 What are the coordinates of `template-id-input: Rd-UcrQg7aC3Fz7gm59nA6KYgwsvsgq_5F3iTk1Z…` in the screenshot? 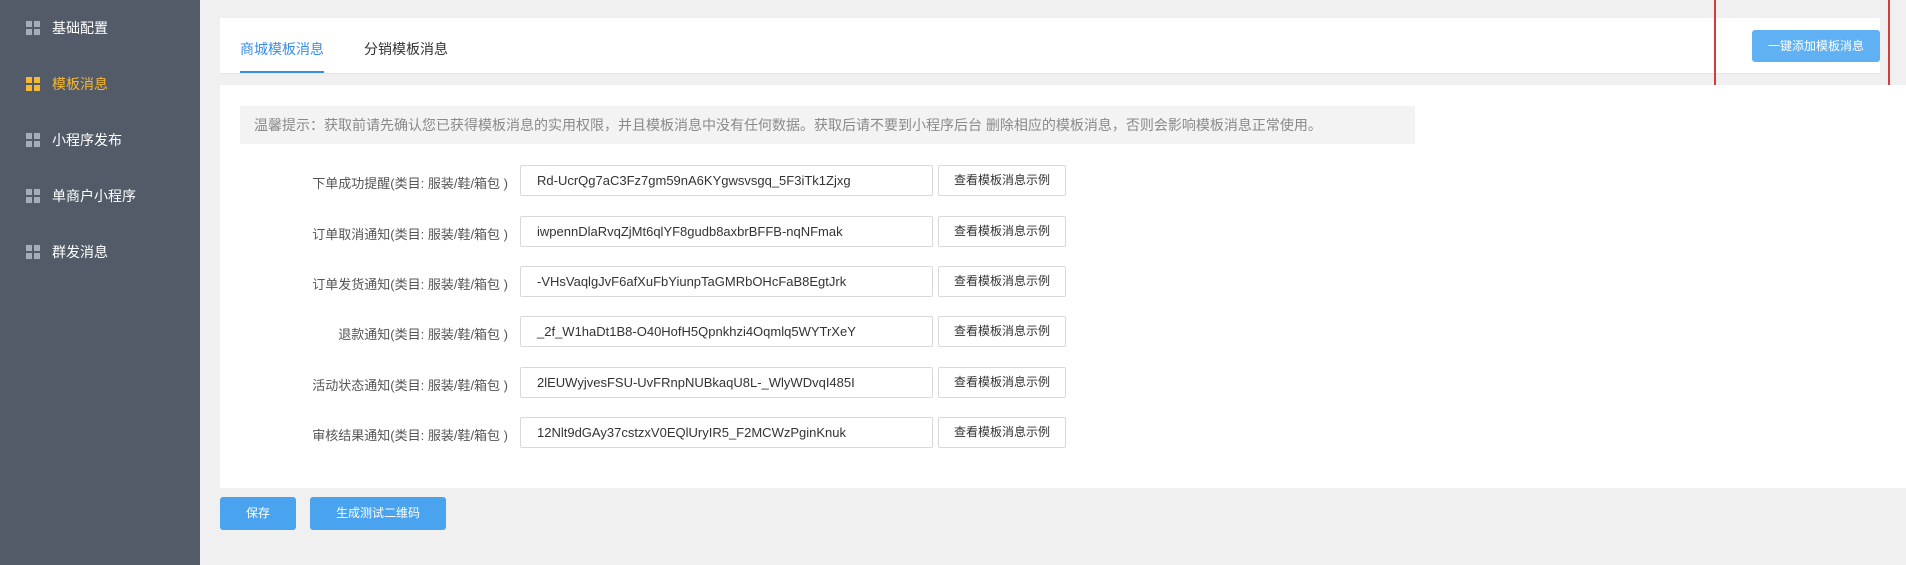 It's located at (726, 180).